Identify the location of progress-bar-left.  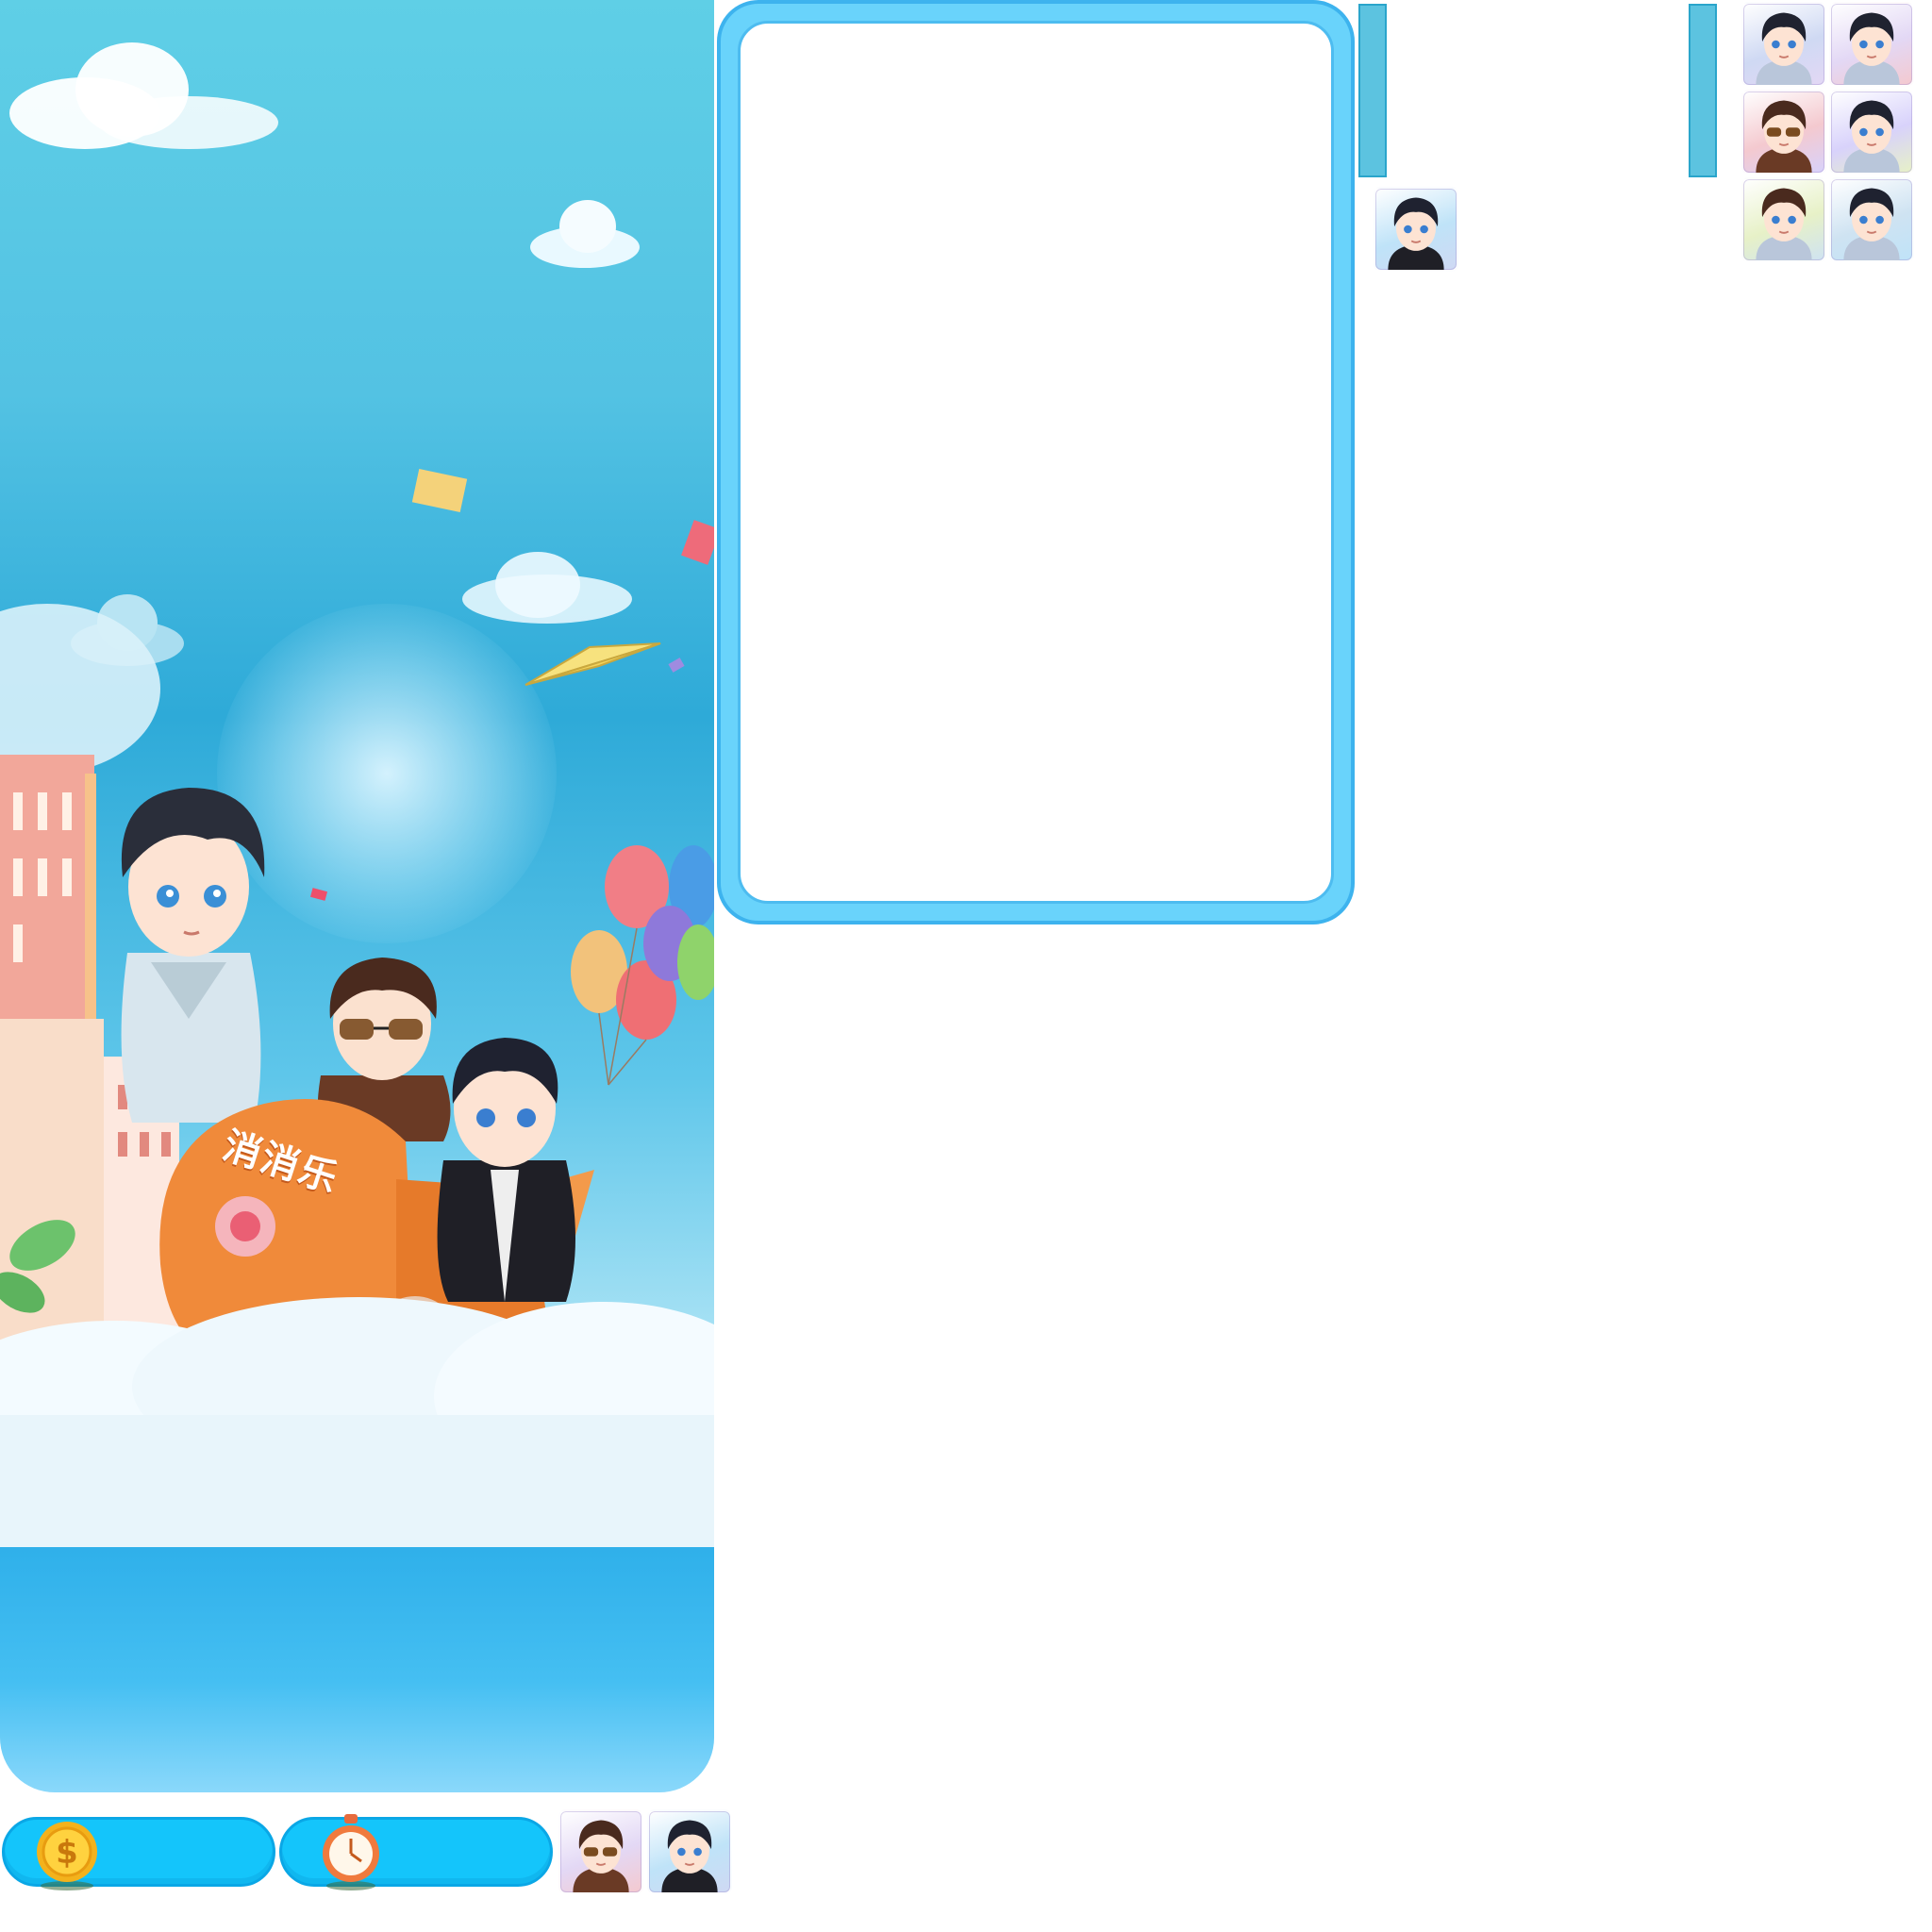
(1373, 90).